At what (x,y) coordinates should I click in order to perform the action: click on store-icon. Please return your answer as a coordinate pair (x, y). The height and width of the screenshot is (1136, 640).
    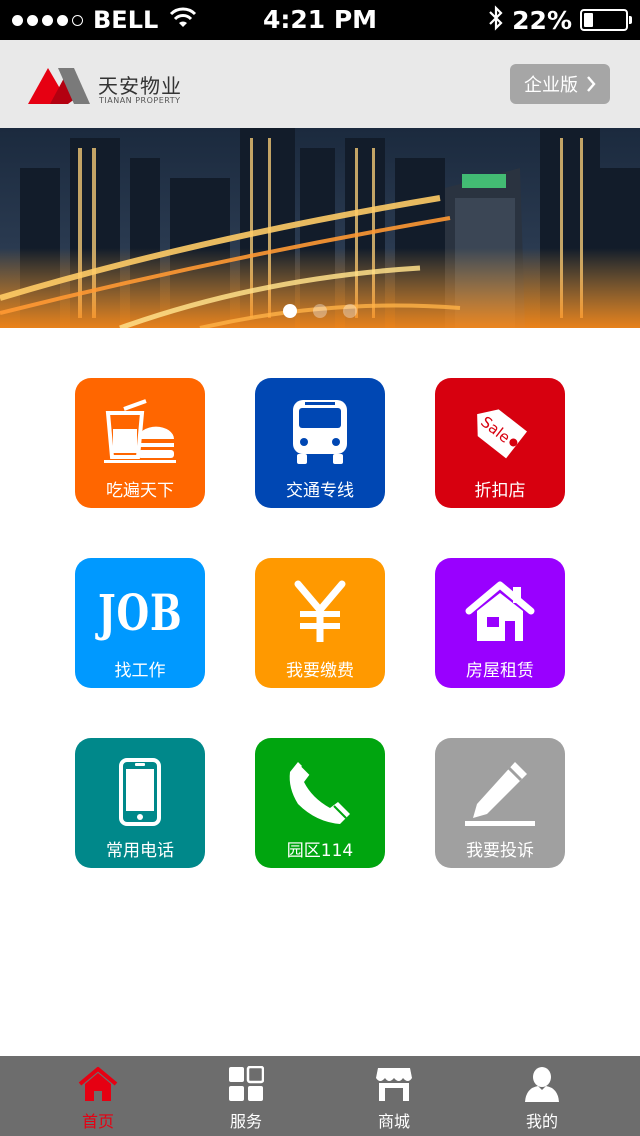
    Looking at the image, I should click on (394, 1084).